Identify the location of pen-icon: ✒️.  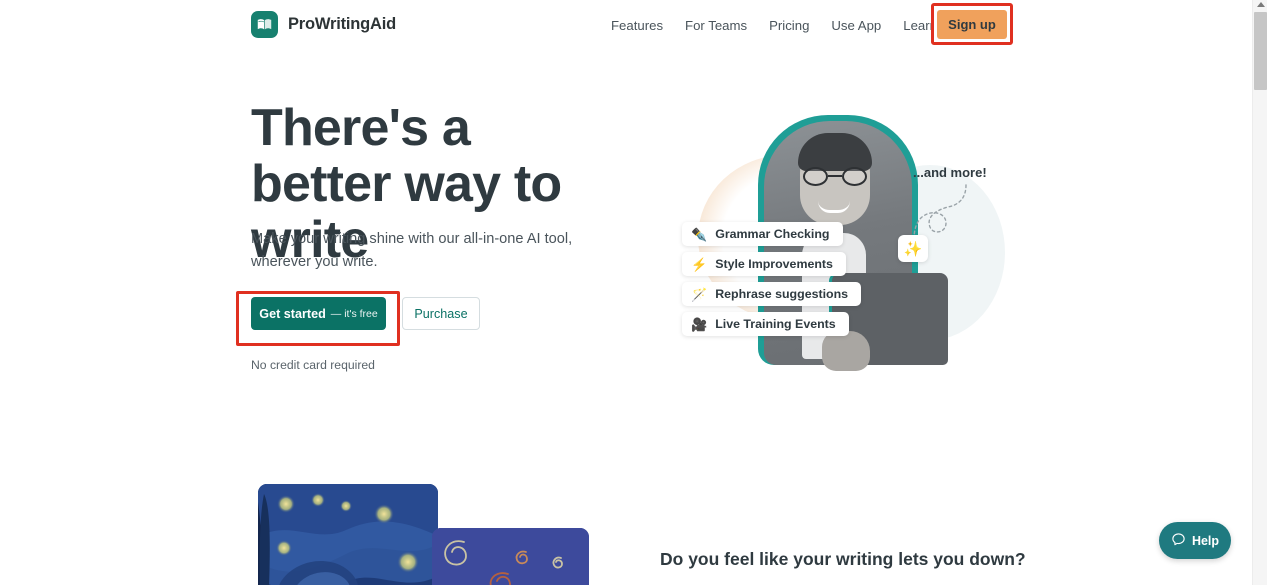
(699, 234).